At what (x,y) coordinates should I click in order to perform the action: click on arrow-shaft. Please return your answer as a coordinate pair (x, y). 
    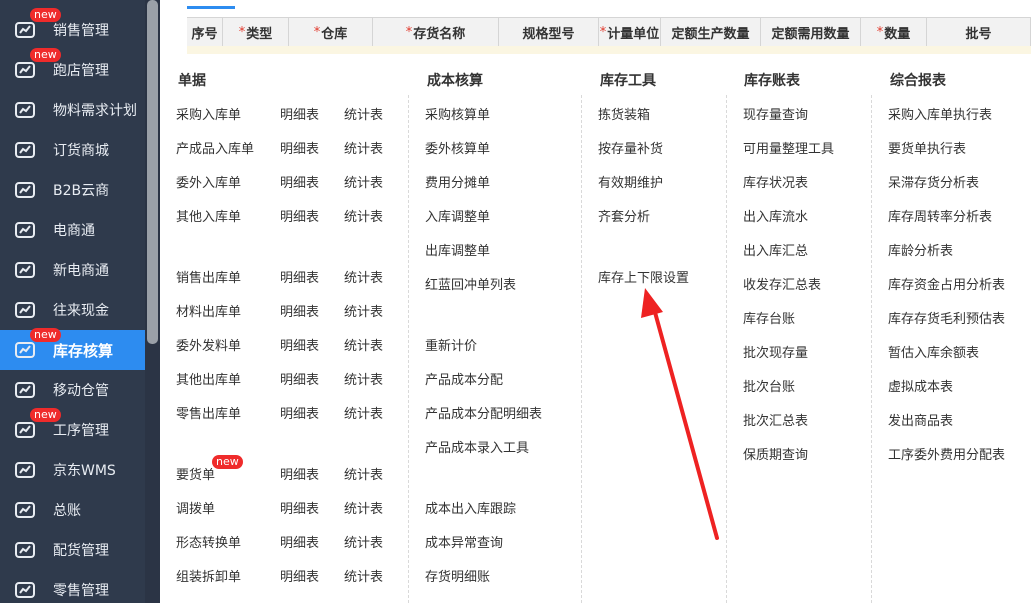
    Looking at the image, I should click on (685, 421).